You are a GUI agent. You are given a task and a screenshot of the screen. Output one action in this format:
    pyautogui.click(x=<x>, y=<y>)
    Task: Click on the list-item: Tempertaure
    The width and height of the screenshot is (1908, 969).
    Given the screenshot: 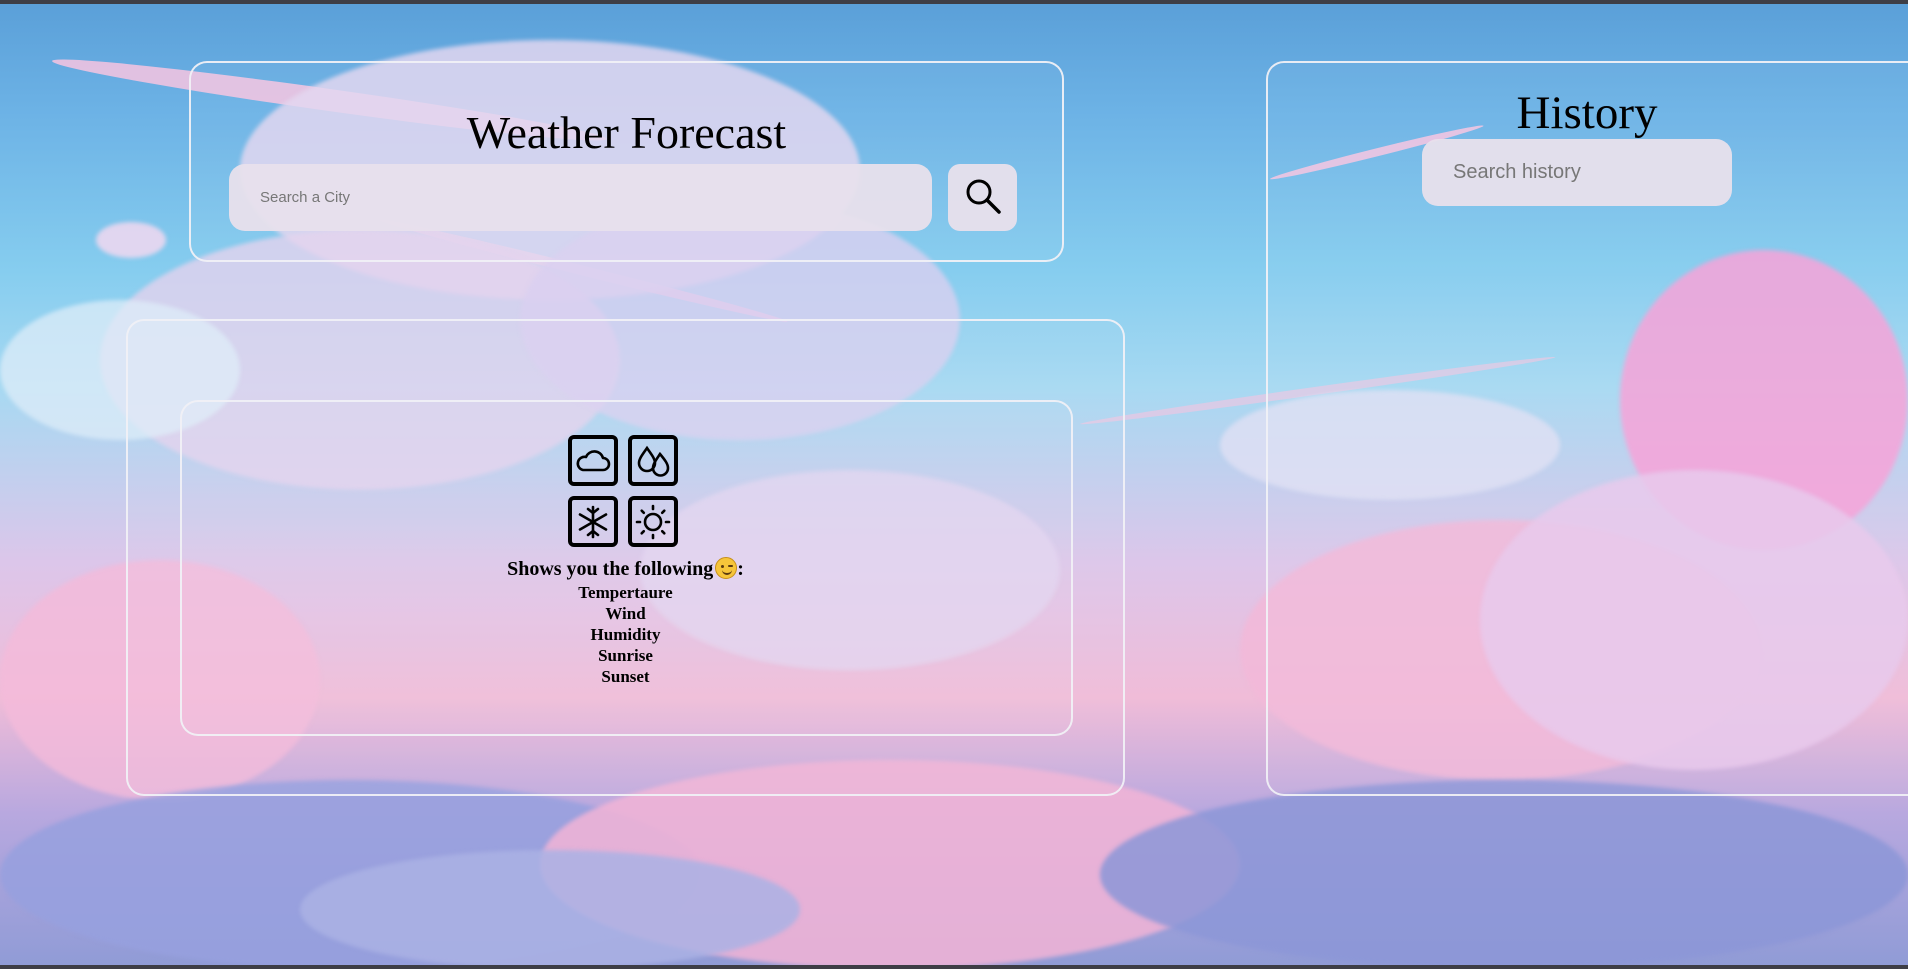 What is the action you would take?
    pyautogui.click(x=625, y=592)
    